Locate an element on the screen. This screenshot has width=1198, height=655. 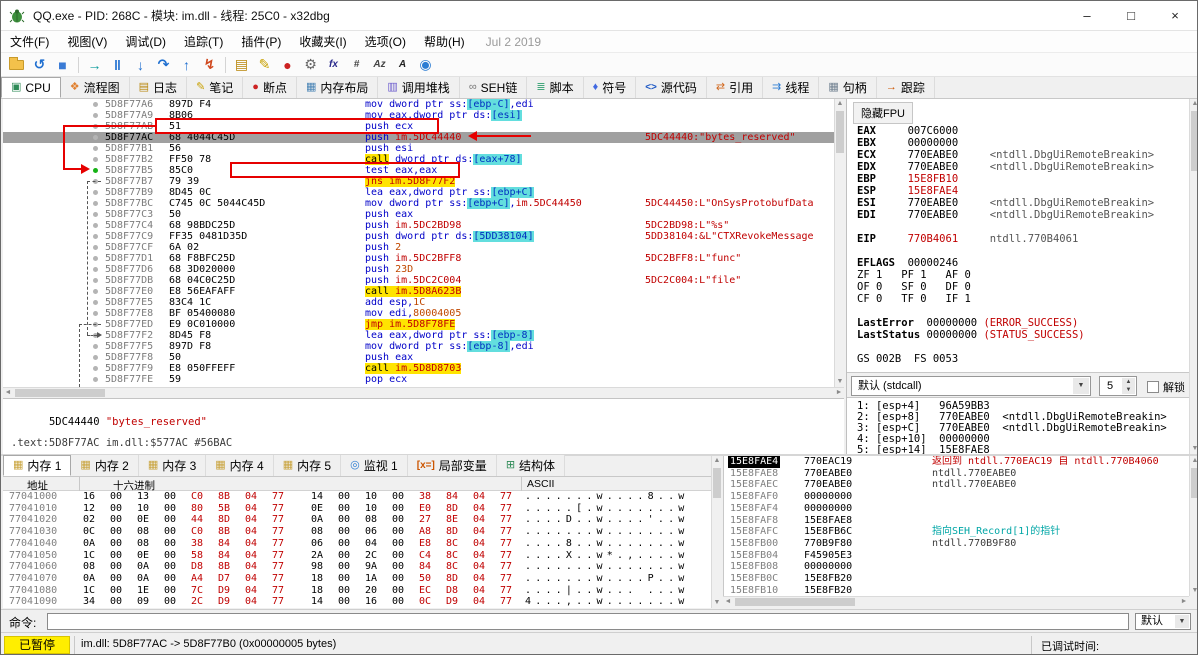
stack-row: 15E8FAEC 770EABE0 ntdll.770EABE0 is located at coordinates (956, 485).